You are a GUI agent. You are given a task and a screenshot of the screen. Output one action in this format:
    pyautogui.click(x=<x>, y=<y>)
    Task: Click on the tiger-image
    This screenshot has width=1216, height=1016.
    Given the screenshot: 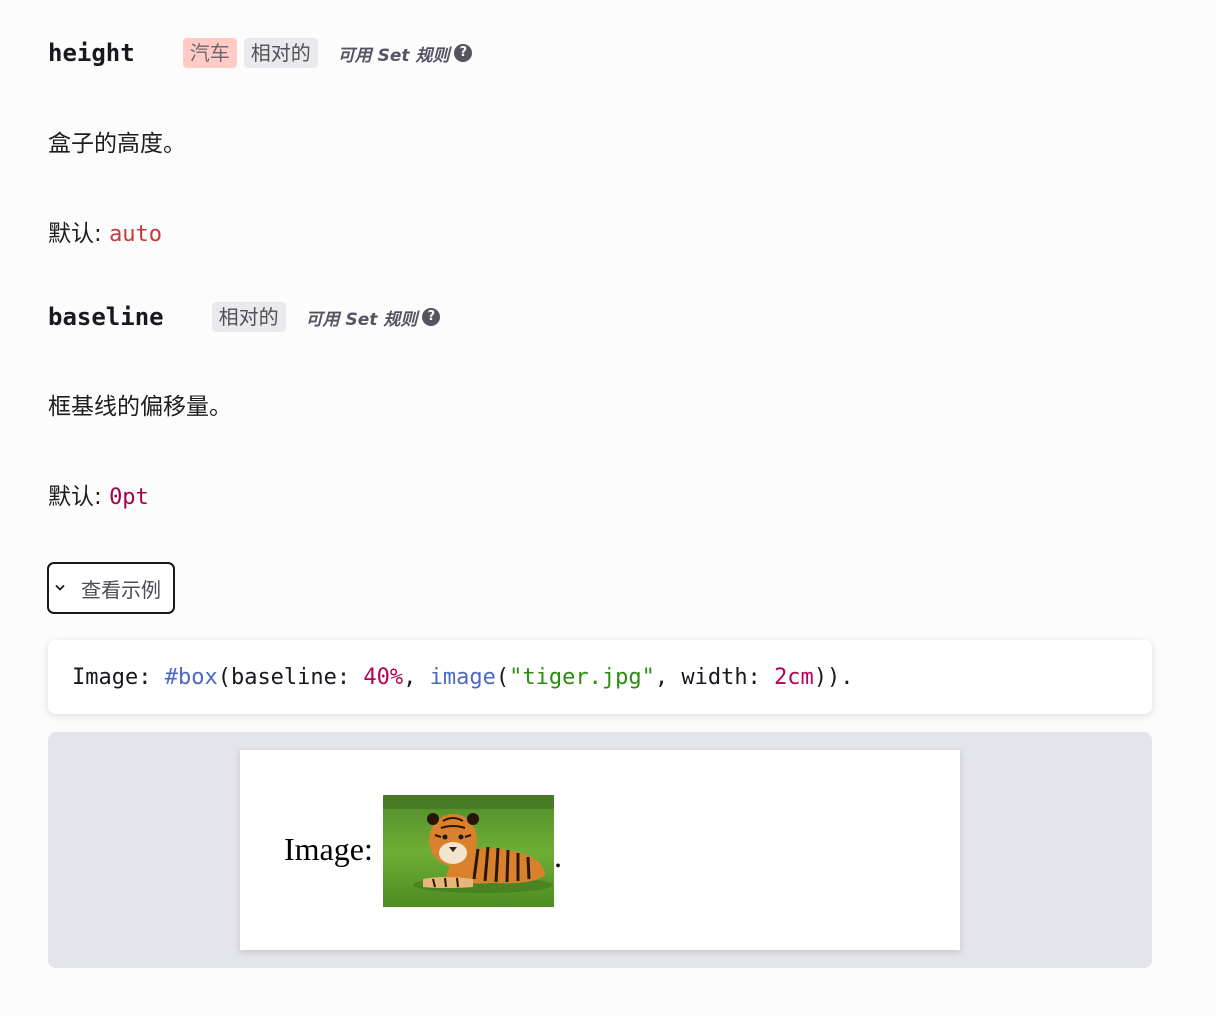 What is the action you would take?
    pyautogui.click(x=468, y=851)
    